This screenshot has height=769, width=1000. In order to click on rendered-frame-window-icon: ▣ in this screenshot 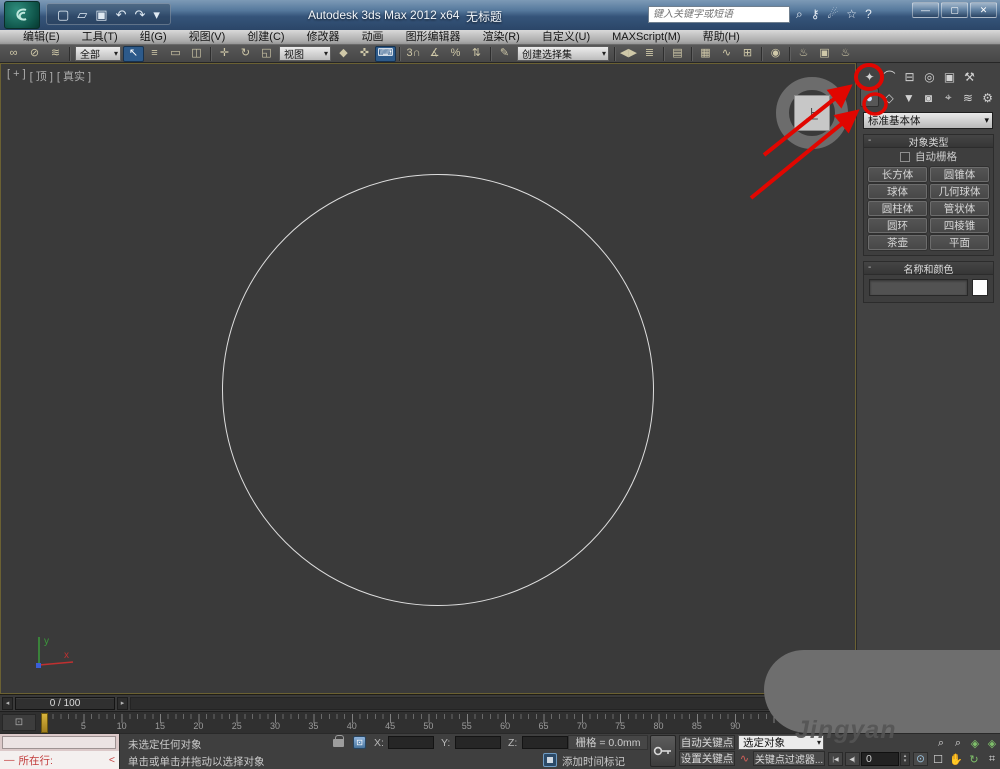, I will do `click(824, 54)`.